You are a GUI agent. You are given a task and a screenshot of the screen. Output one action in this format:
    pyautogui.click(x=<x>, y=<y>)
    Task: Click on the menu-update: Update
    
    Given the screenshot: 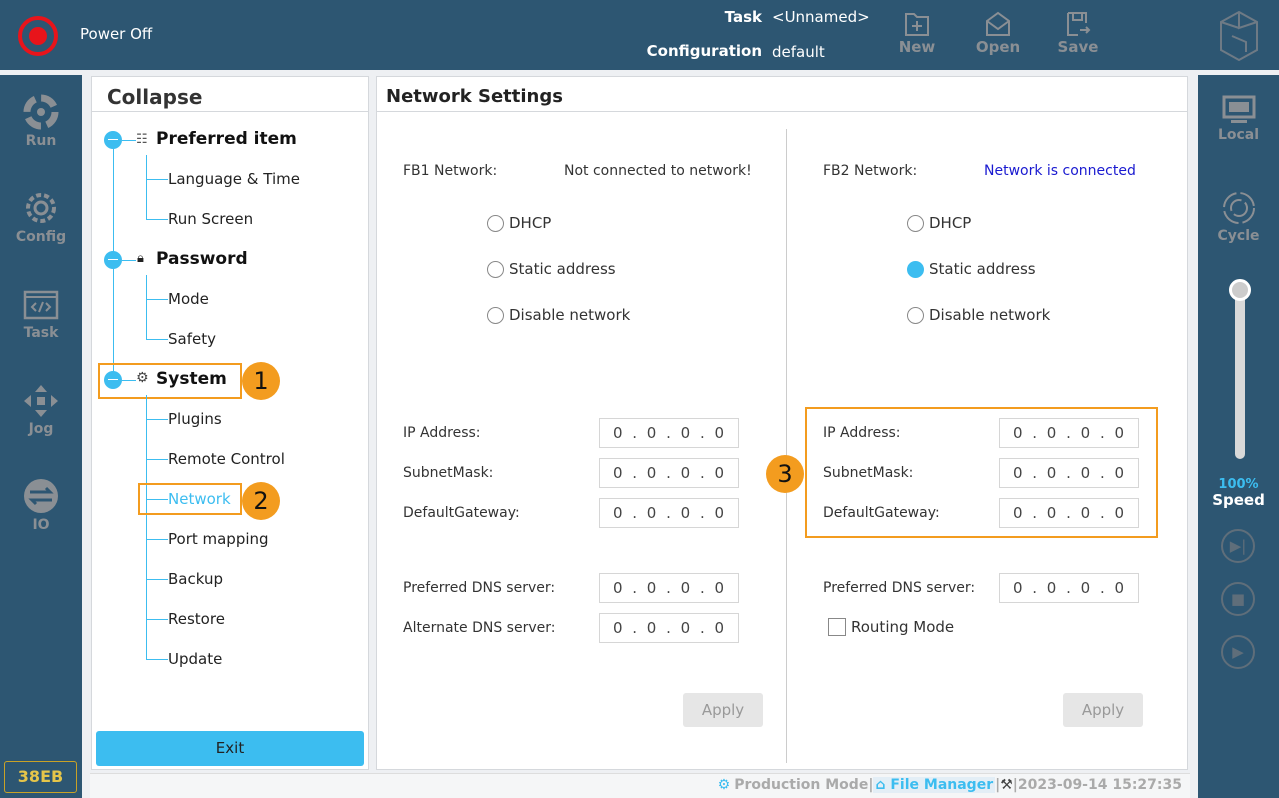 What is the action you would take?
    pyautogui.click(x=195, y=659)
    